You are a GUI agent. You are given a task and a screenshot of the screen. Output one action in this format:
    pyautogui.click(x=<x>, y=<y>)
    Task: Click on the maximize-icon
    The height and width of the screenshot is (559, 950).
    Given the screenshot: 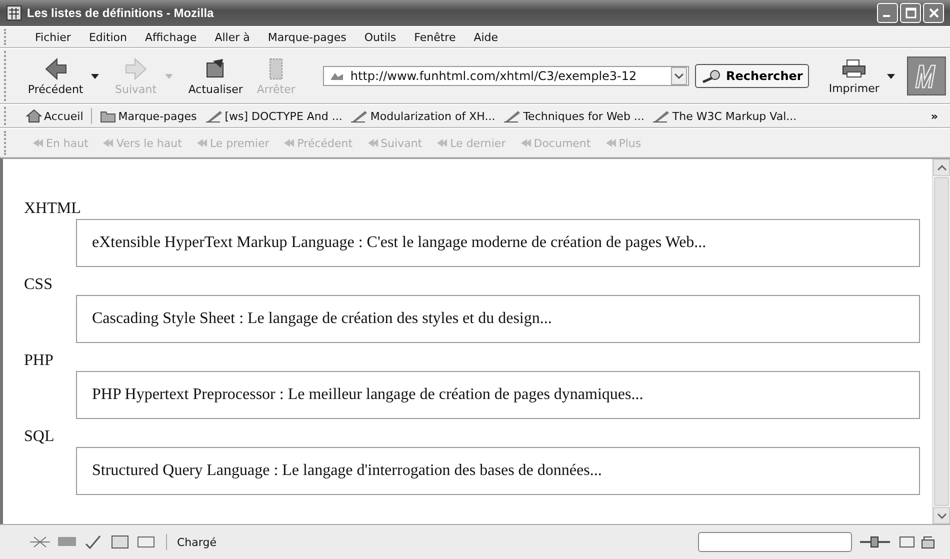 What is the action you would take?
    pyautogui.click(x=910, y=13)
    